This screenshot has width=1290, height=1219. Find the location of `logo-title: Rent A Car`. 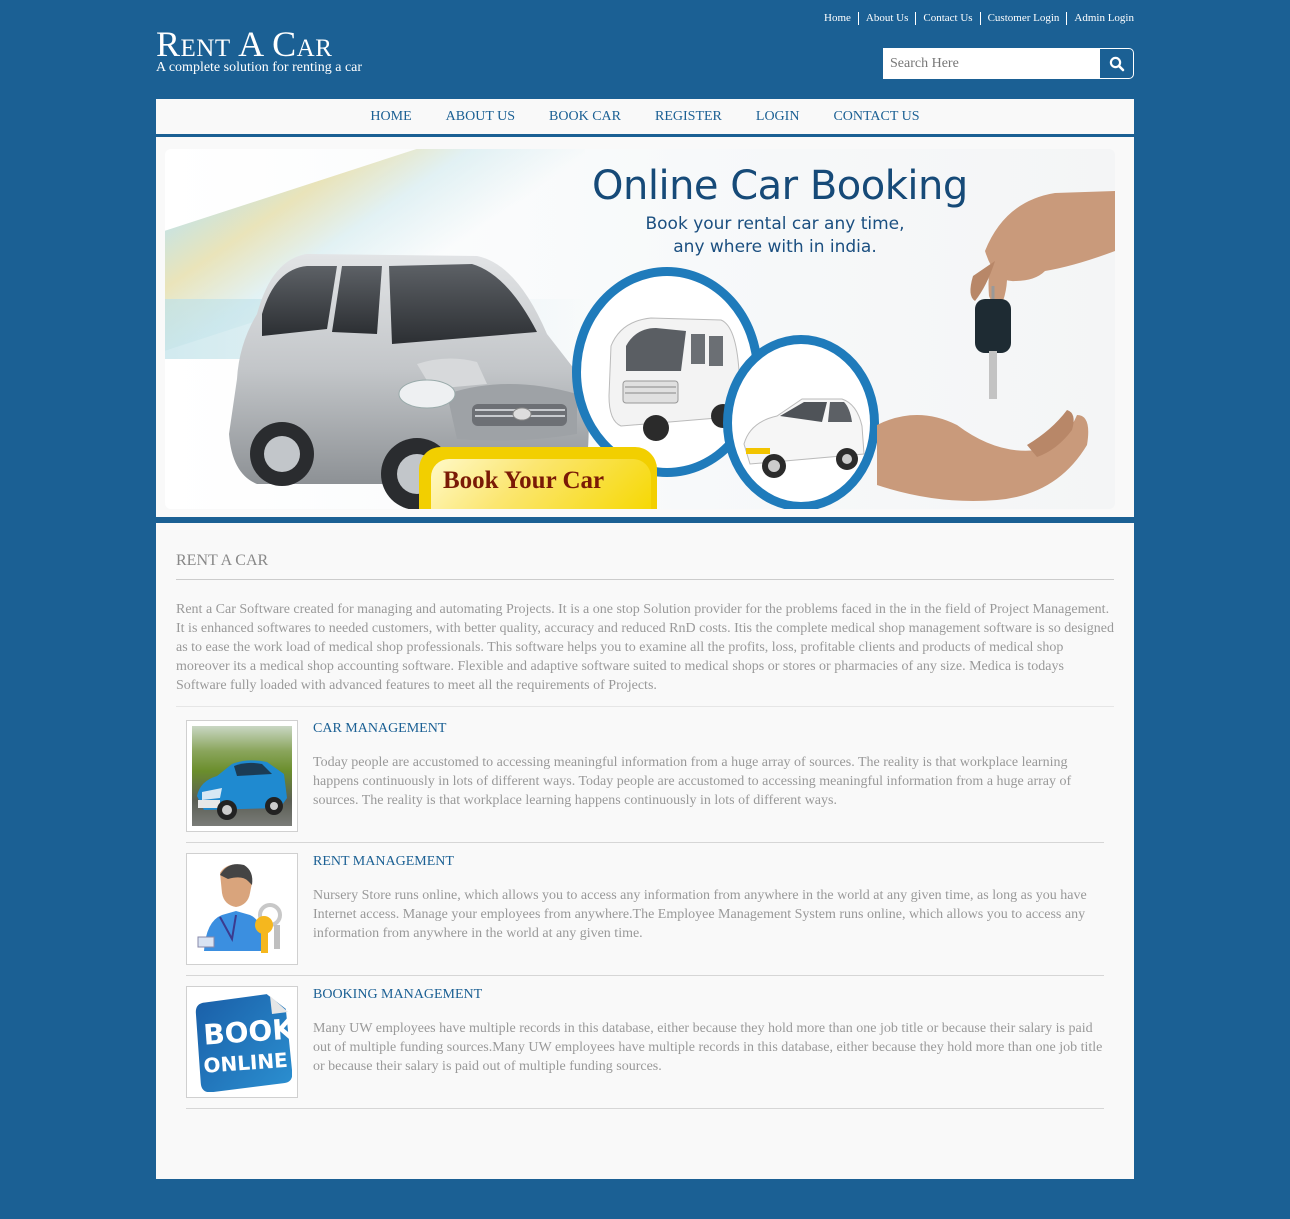

logo-title: Rent A Car is located at coordinates (244, 44).